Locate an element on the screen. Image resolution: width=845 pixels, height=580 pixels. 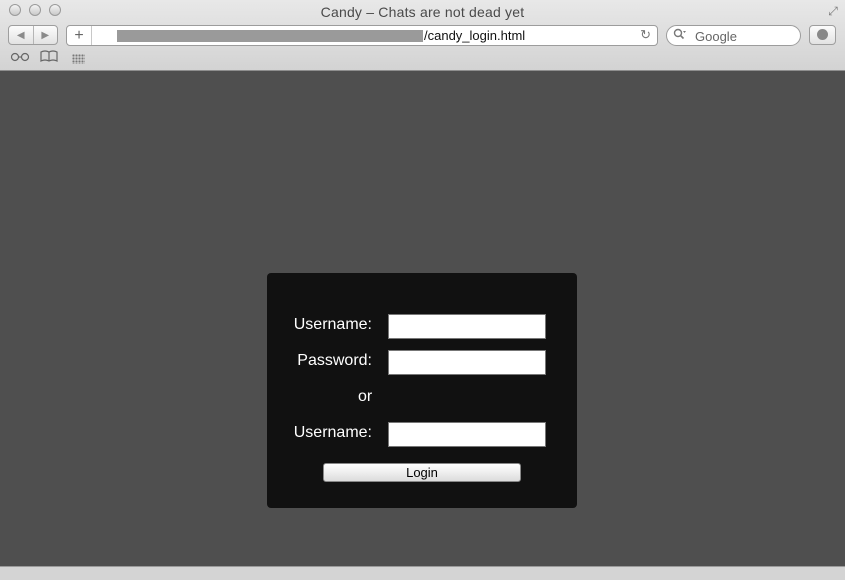
address-bar: + /candy_login.html ↻ is located at coordinates (362, 35).